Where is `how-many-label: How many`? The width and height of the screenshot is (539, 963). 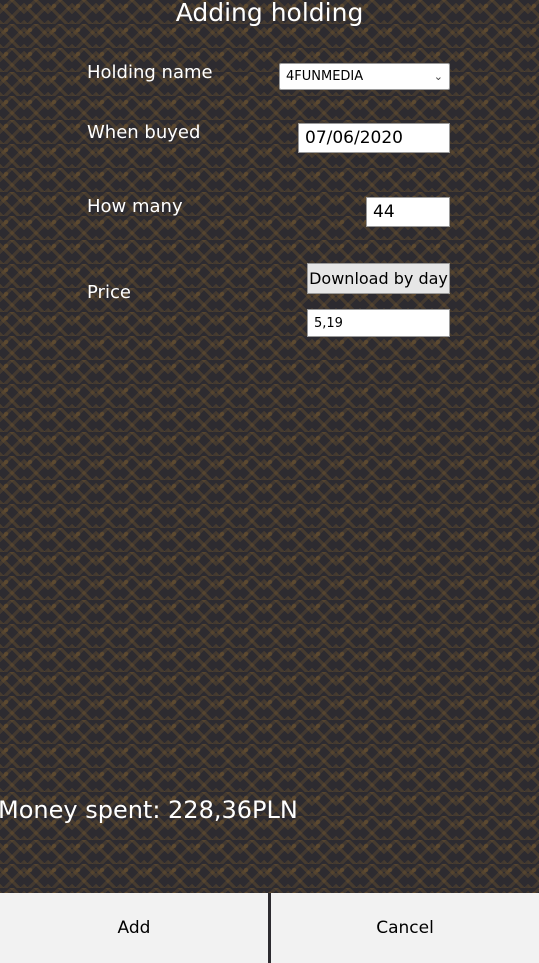
how-many-label: How many is located at coordinates (135, 206).